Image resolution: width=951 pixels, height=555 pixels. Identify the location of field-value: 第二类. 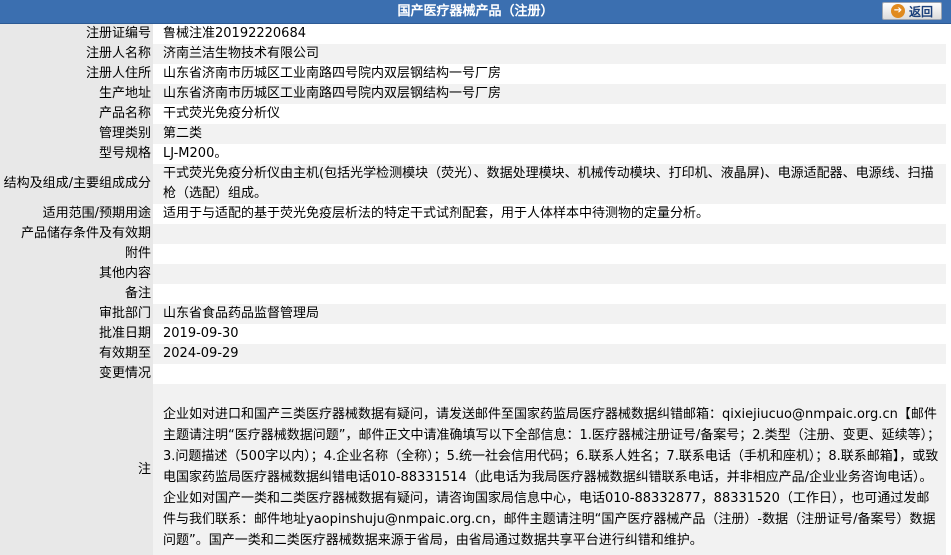
(549, 134).